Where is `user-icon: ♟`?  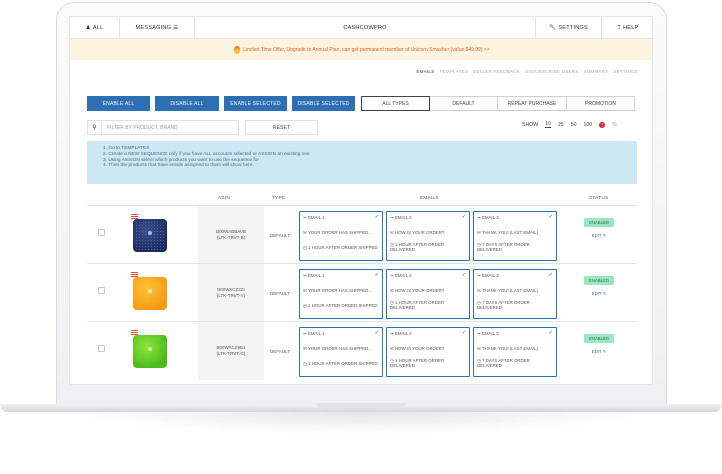
user-icon: ♟ is located at coordinates (88, 28).